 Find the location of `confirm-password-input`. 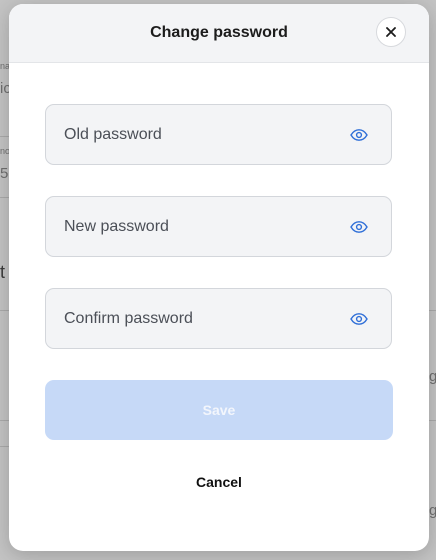

confirm-password-input is located at coordinates (218, 318).